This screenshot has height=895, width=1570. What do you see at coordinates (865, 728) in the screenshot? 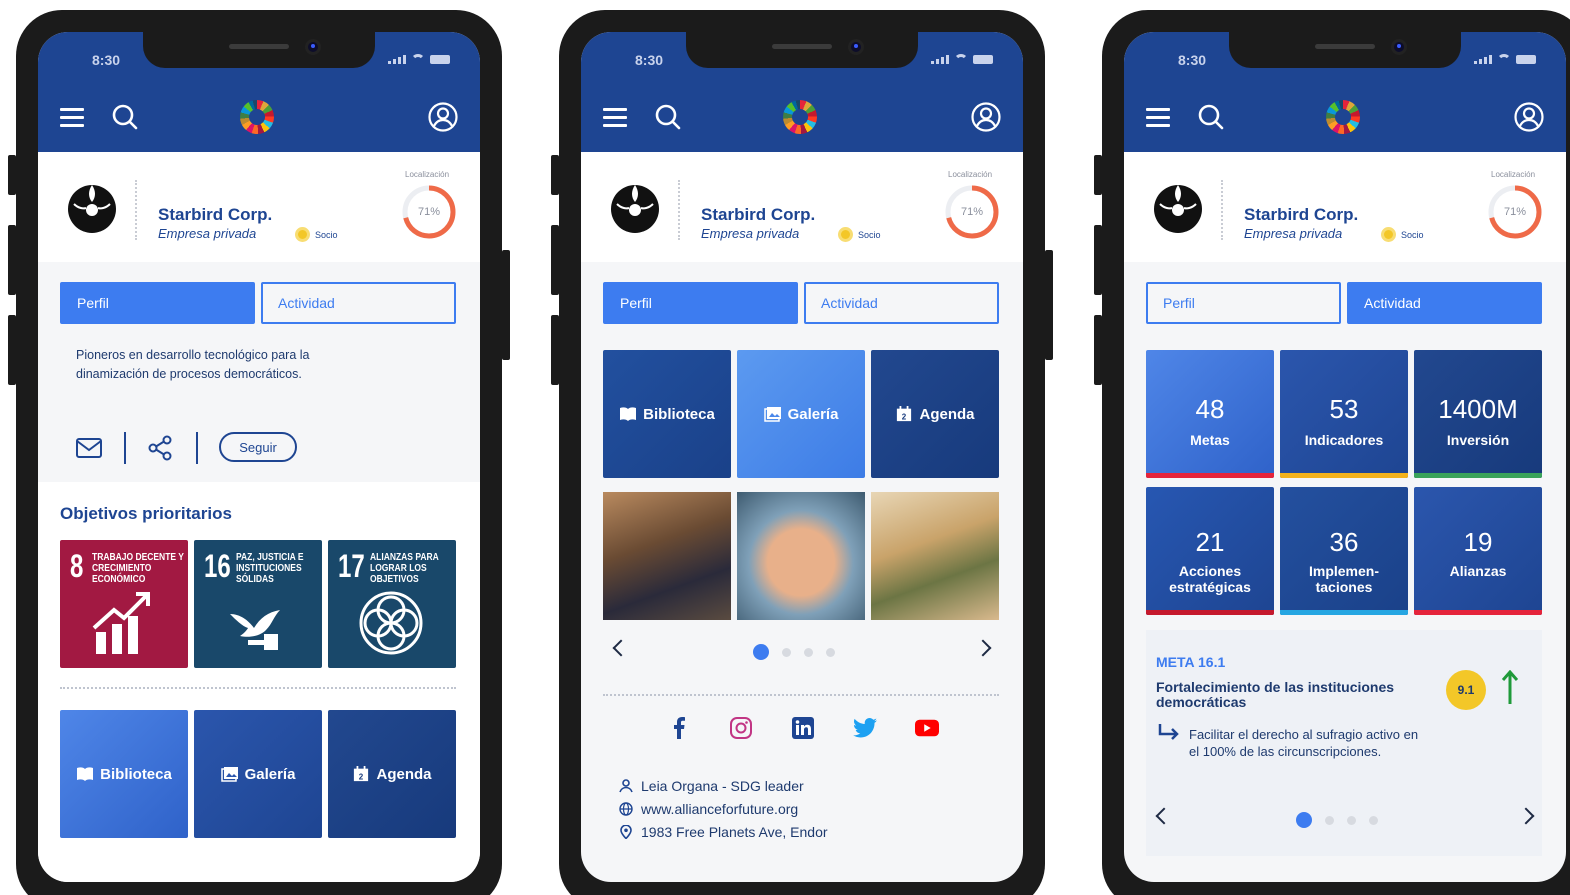
I see `twitter-icon` at bounding box center [865, 728].